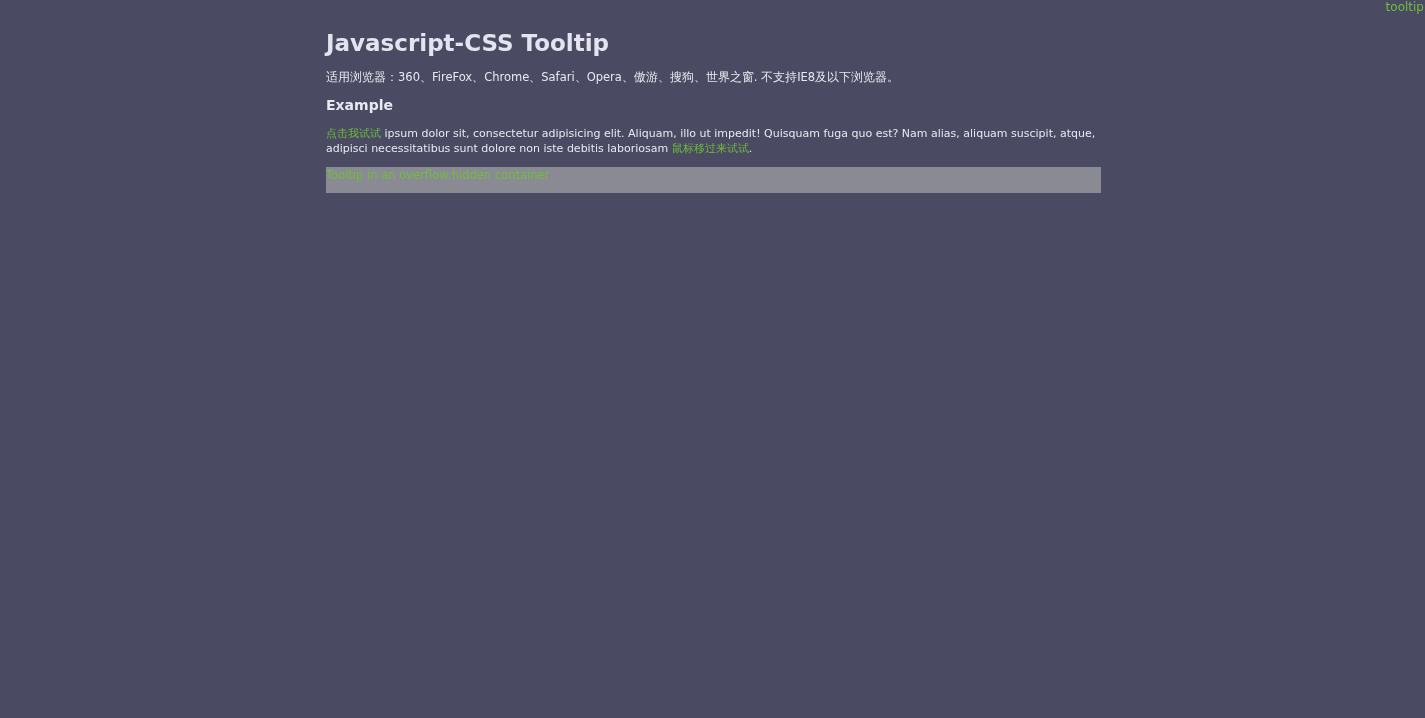  I want to click on browser-note: 适用浏览器：360、FireFox、Chrome、Safari、Opera、傲游、搜狗、世界之窗. 不支持IE8及以下浏览器。, so click(613, 77).